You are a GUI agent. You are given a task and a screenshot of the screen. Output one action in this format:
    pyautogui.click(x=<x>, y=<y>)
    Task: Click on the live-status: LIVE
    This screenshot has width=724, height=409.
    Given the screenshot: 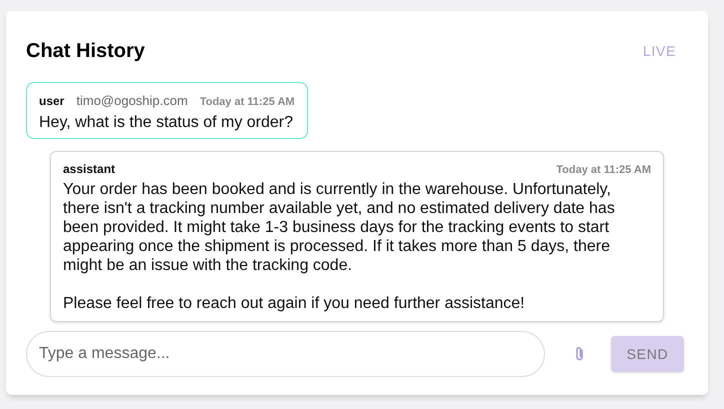 What is the action you would take?
    pyautogui.click(x=659, y=51)
    